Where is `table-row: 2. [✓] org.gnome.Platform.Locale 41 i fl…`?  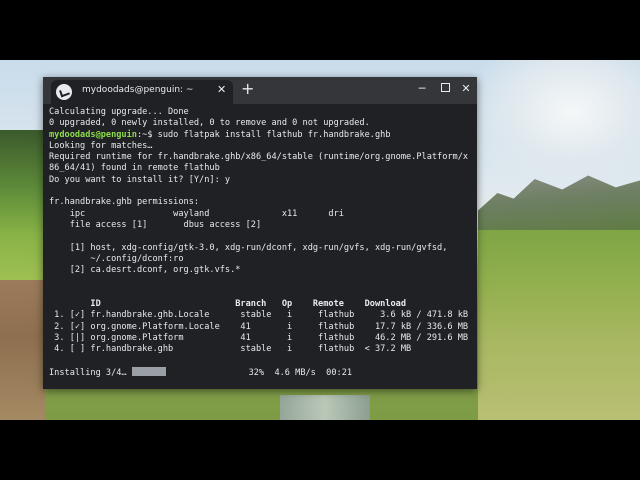 table-row: 2. [✓] org.gnome.Platform.Locale 41 i fl… is located at coordinates (259, 326).